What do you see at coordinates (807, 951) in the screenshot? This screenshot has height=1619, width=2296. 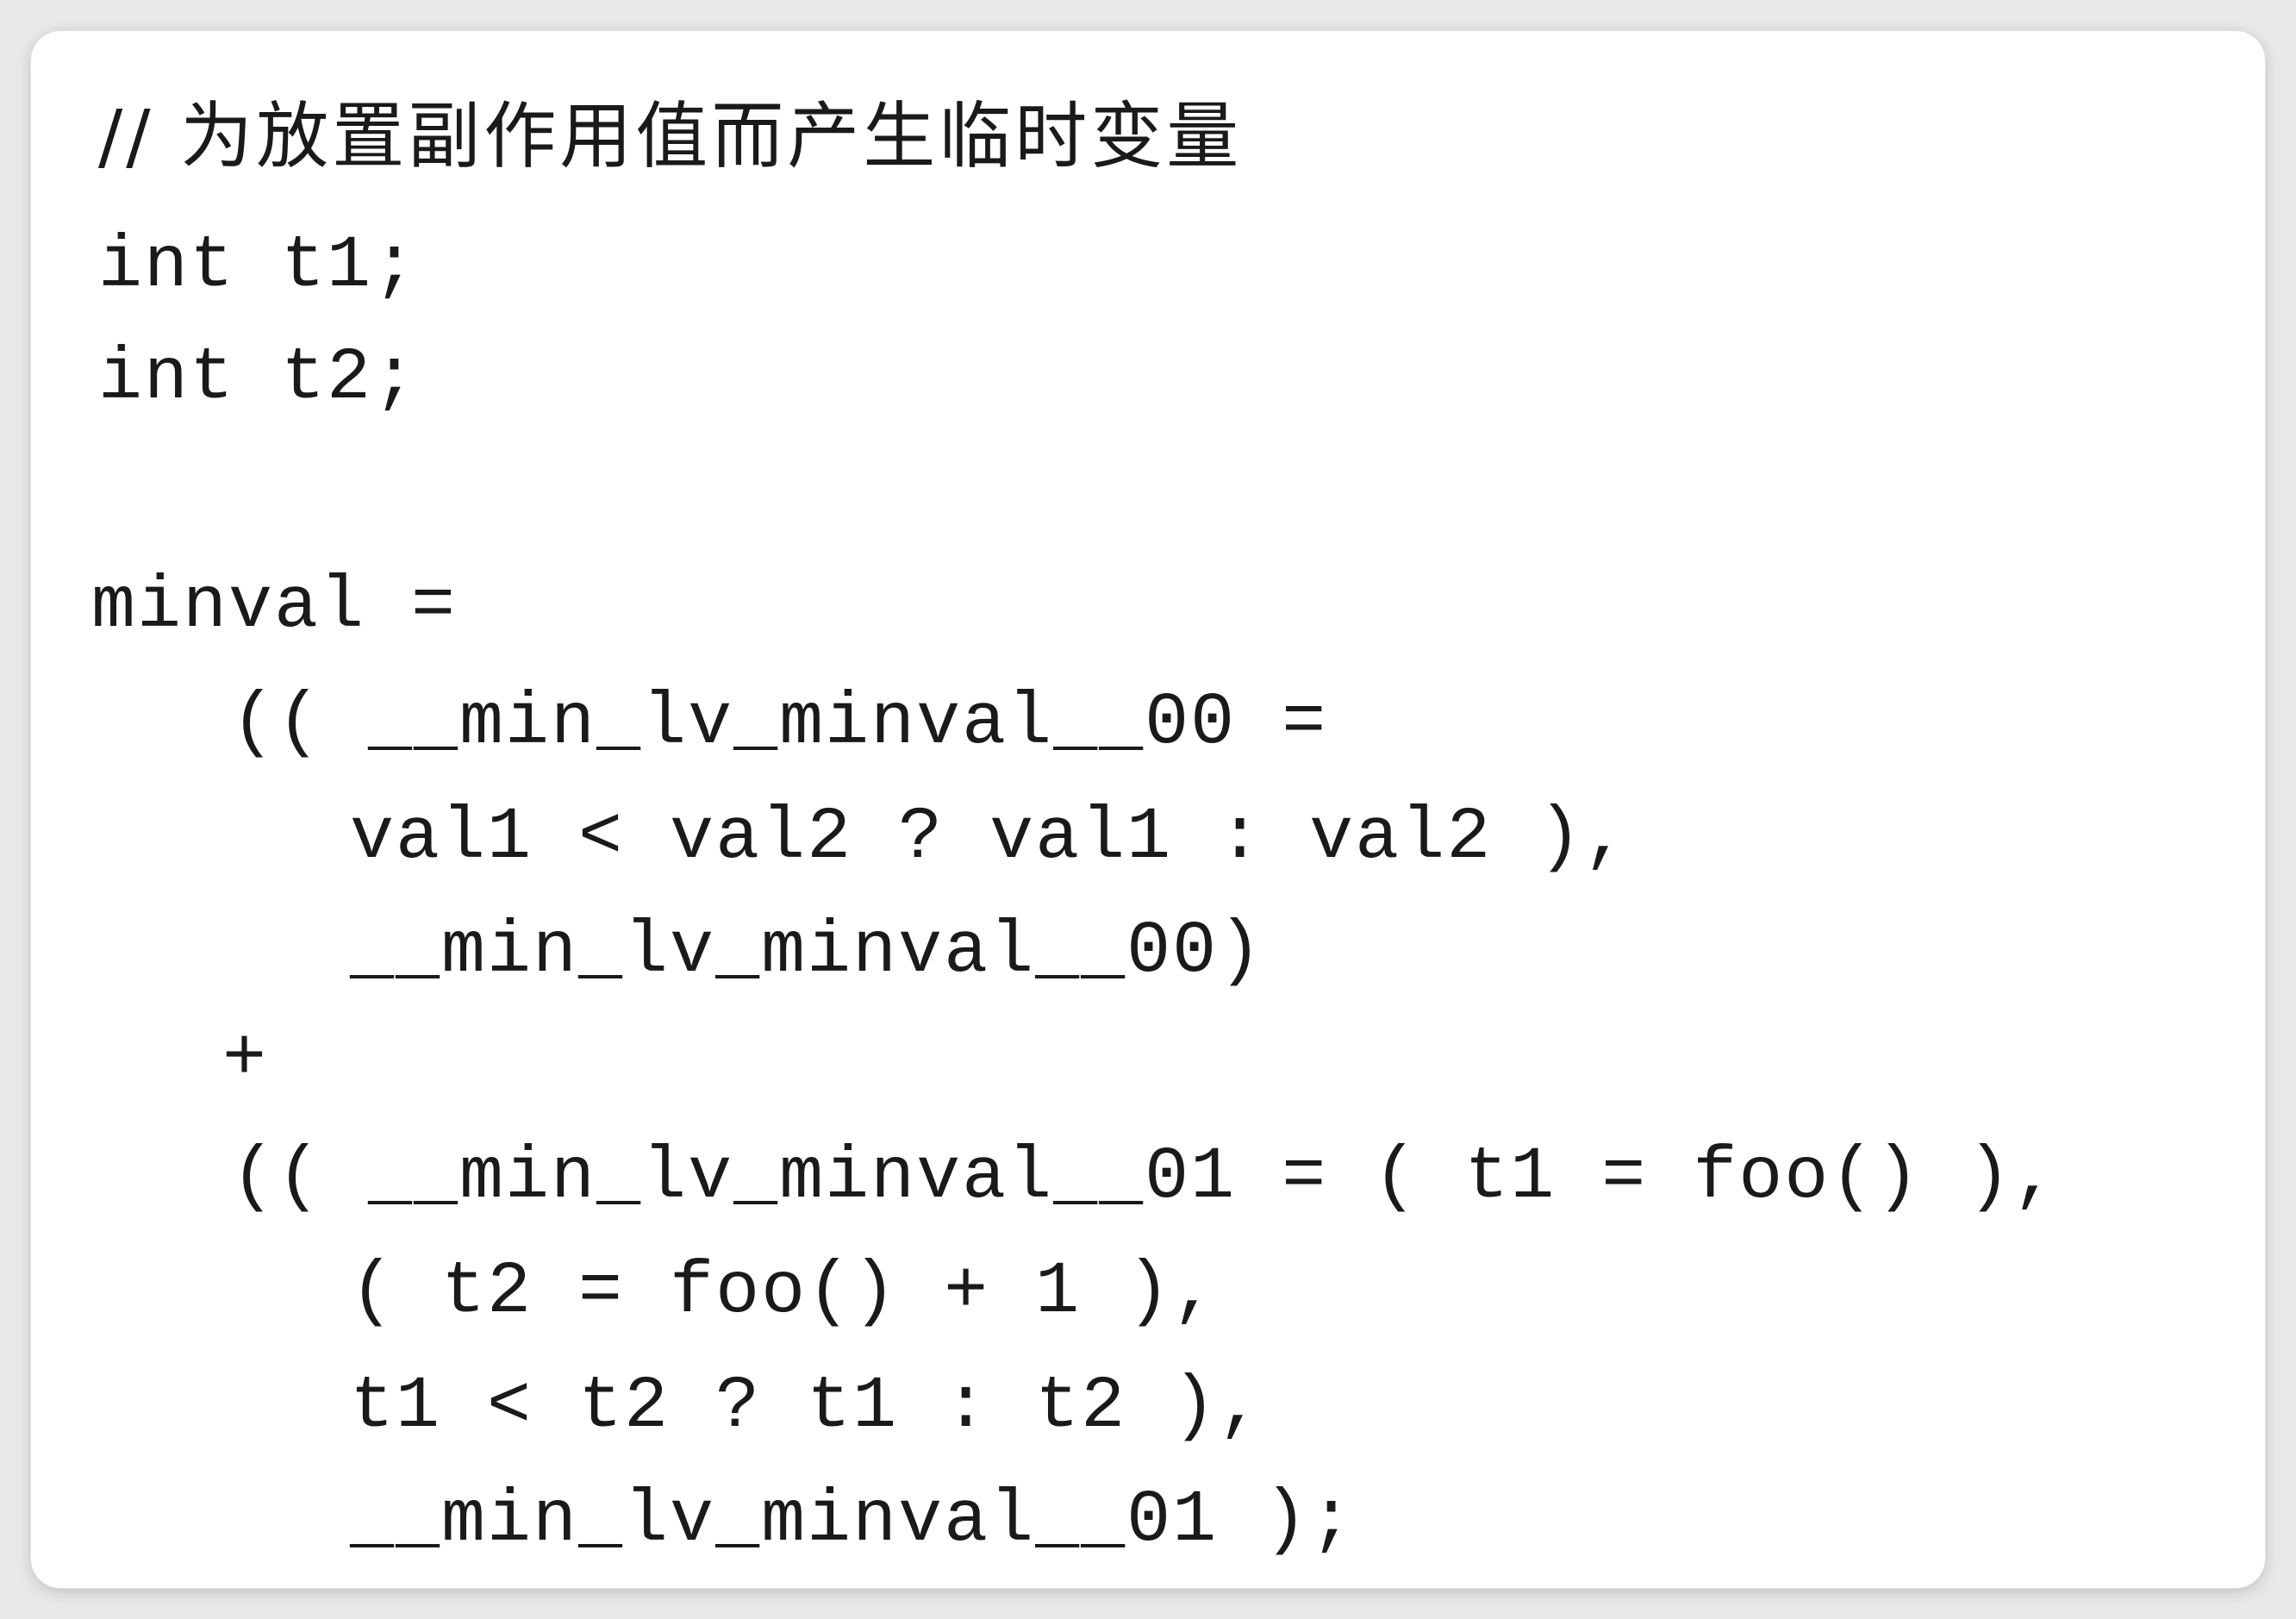 I see `code-line-6: __min_lv_minval__00)` at bounding box center [807, 951].